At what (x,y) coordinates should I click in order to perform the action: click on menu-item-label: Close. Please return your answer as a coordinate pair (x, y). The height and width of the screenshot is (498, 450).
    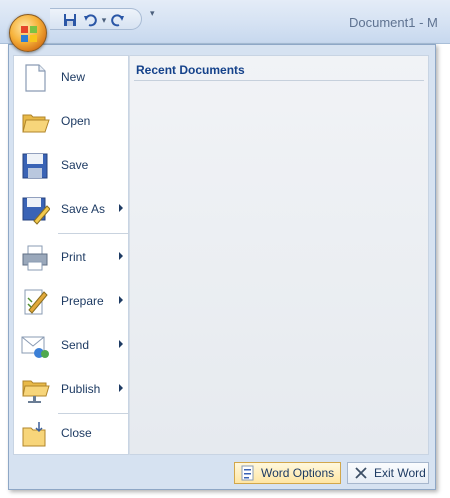
    Looking at the image, I should click on (76, 433).